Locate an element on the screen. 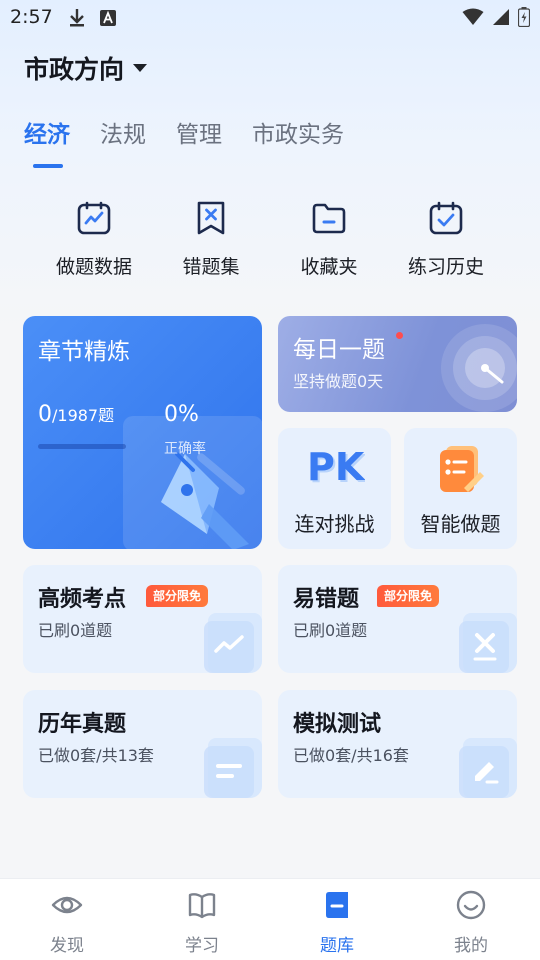  nav-mine: 我的 is located at coordinates (471, 922).